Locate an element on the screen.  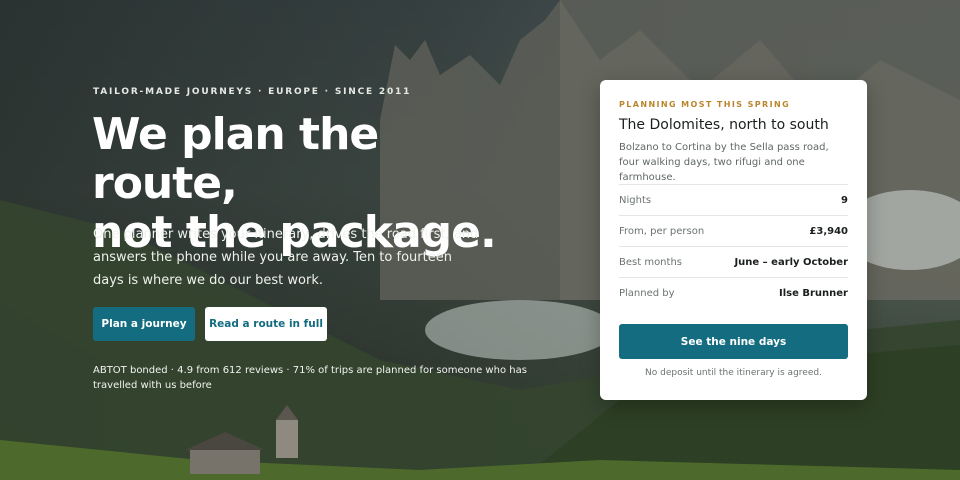
spec-value: Ilse Brunner is located at coordinates (813, 293).